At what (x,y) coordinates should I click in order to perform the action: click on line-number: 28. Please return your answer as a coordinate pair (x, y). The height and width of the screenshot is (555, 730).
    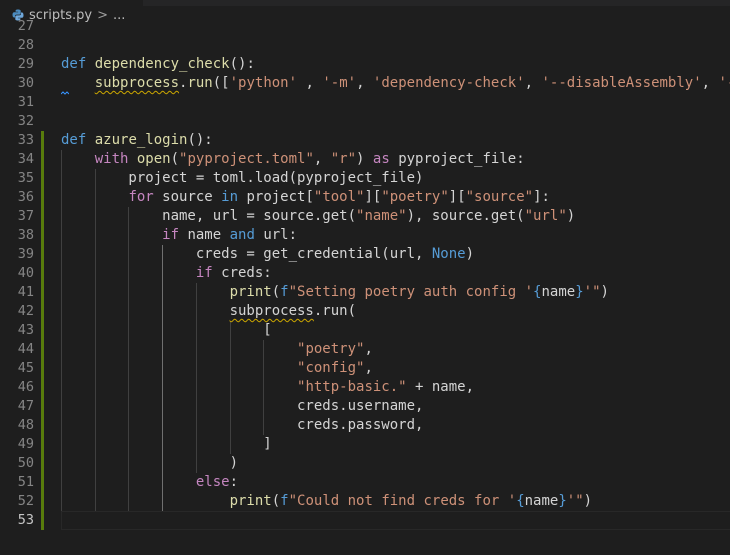
    Looking at the image, I should click on (17, 45).